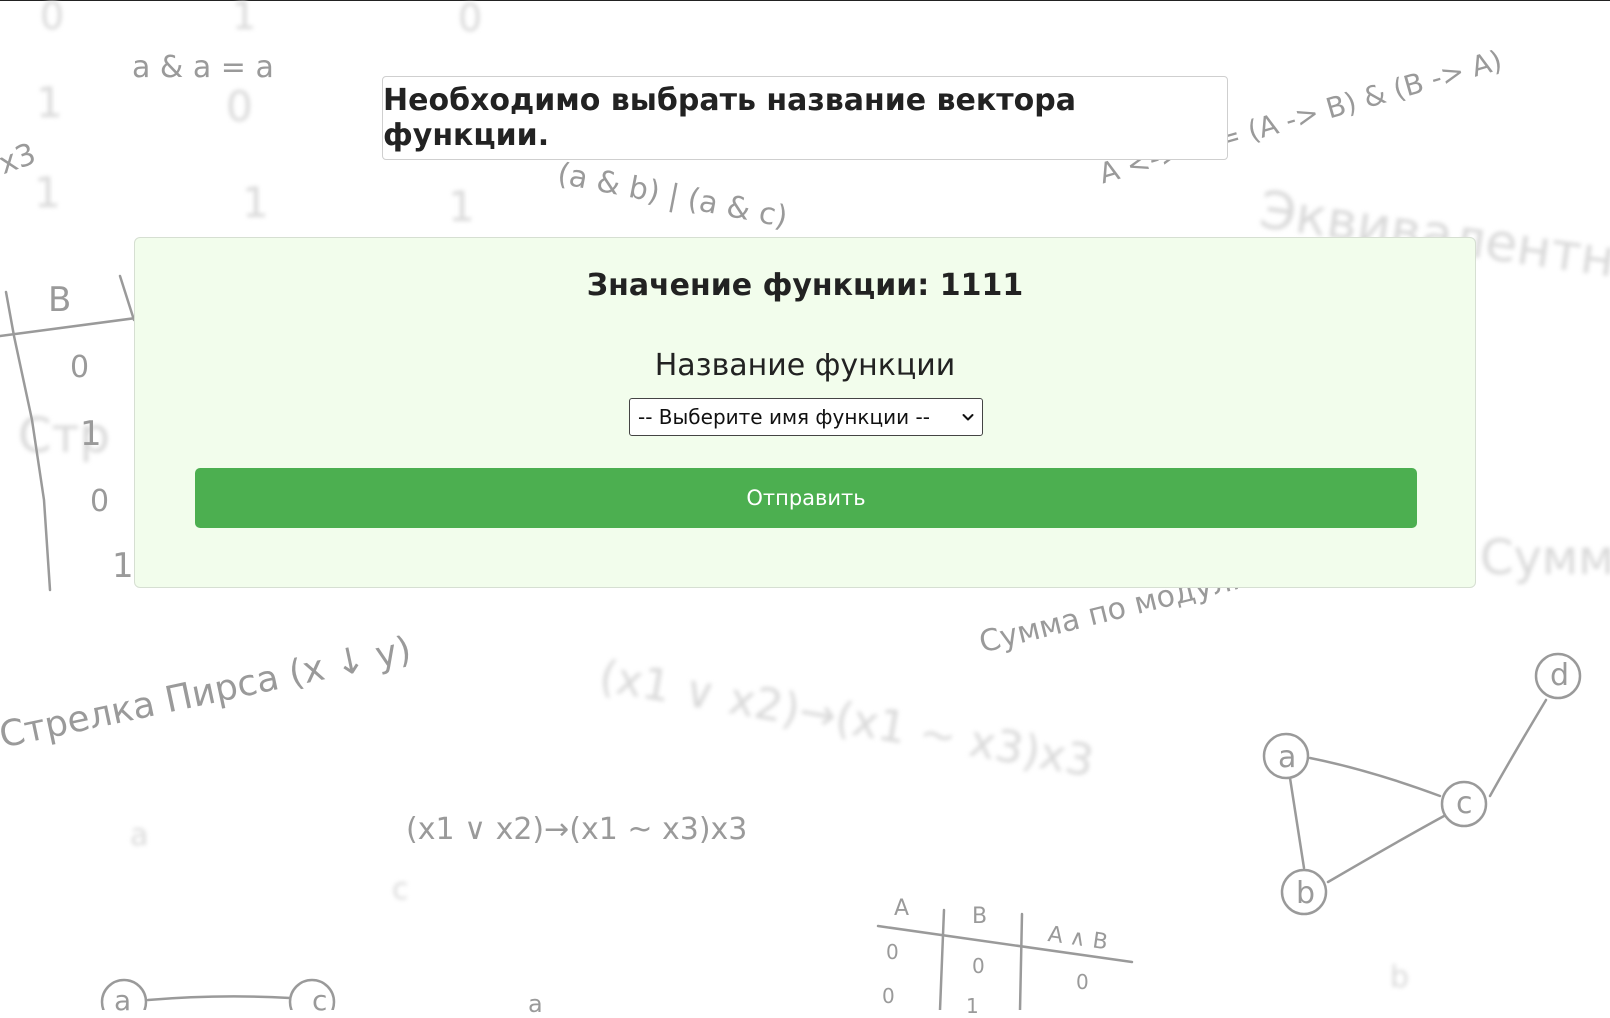  I want to click on chevron-down-icon, so click(968, 417).